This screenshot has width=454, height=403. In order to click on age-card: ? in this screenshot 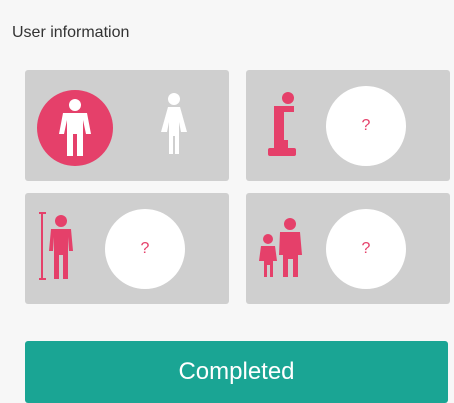, I will do `click(348, 248)`.